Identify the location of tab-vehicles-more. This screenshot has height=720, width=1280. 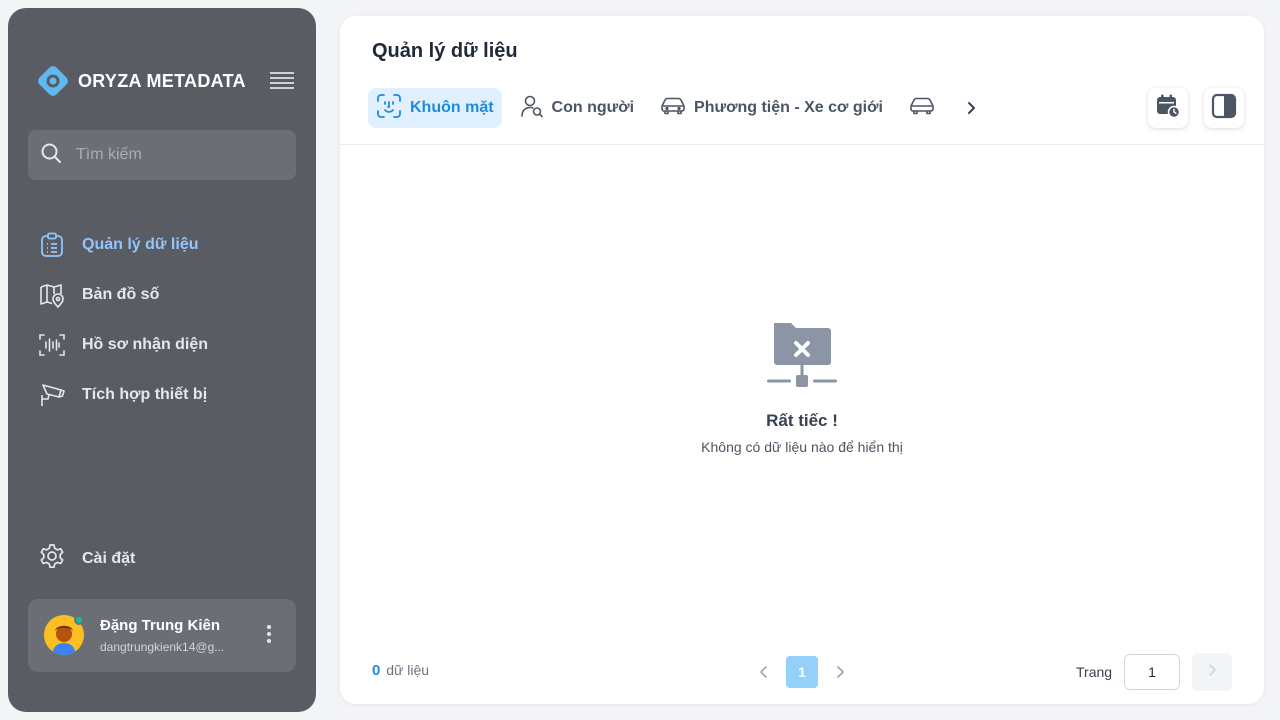
(926, 108).